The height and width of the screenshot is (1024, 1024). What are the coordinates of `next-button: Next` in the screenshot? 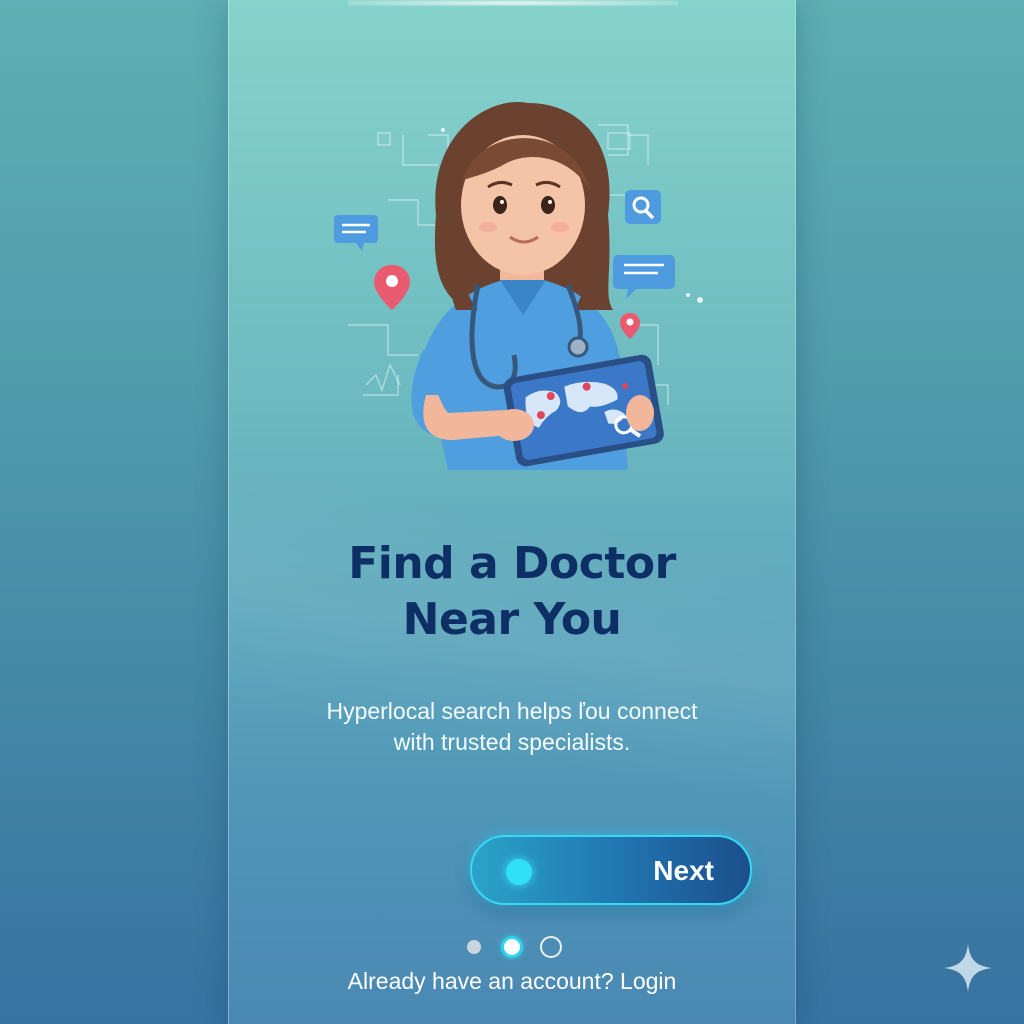 It's located at (611, 870).